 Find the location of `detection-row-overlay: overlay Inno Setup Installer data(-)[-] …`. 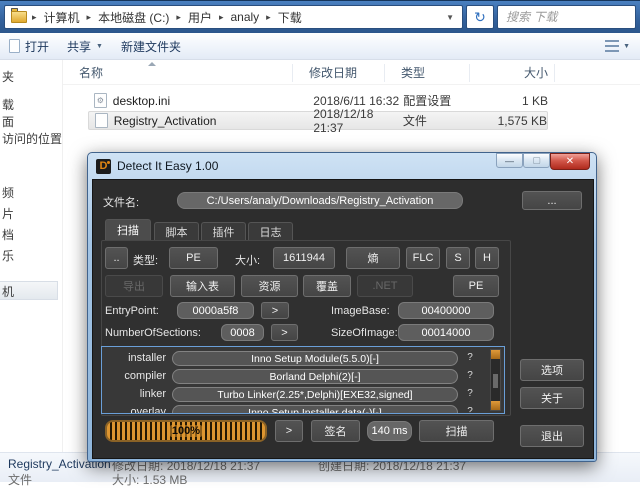

detection-row-overlay: overlay Inno Setup Installer data(-)[-] … is located at coordinates (303, 409).